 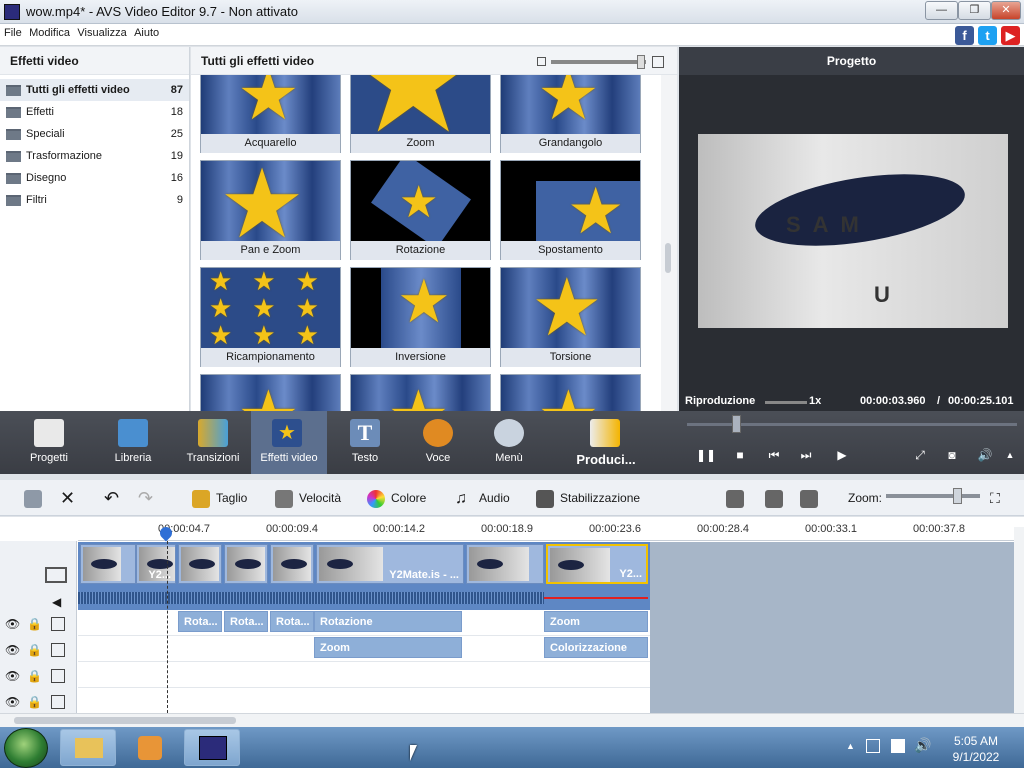 I want to click on volume-icon: 🔊, so click(x=985, y=455).